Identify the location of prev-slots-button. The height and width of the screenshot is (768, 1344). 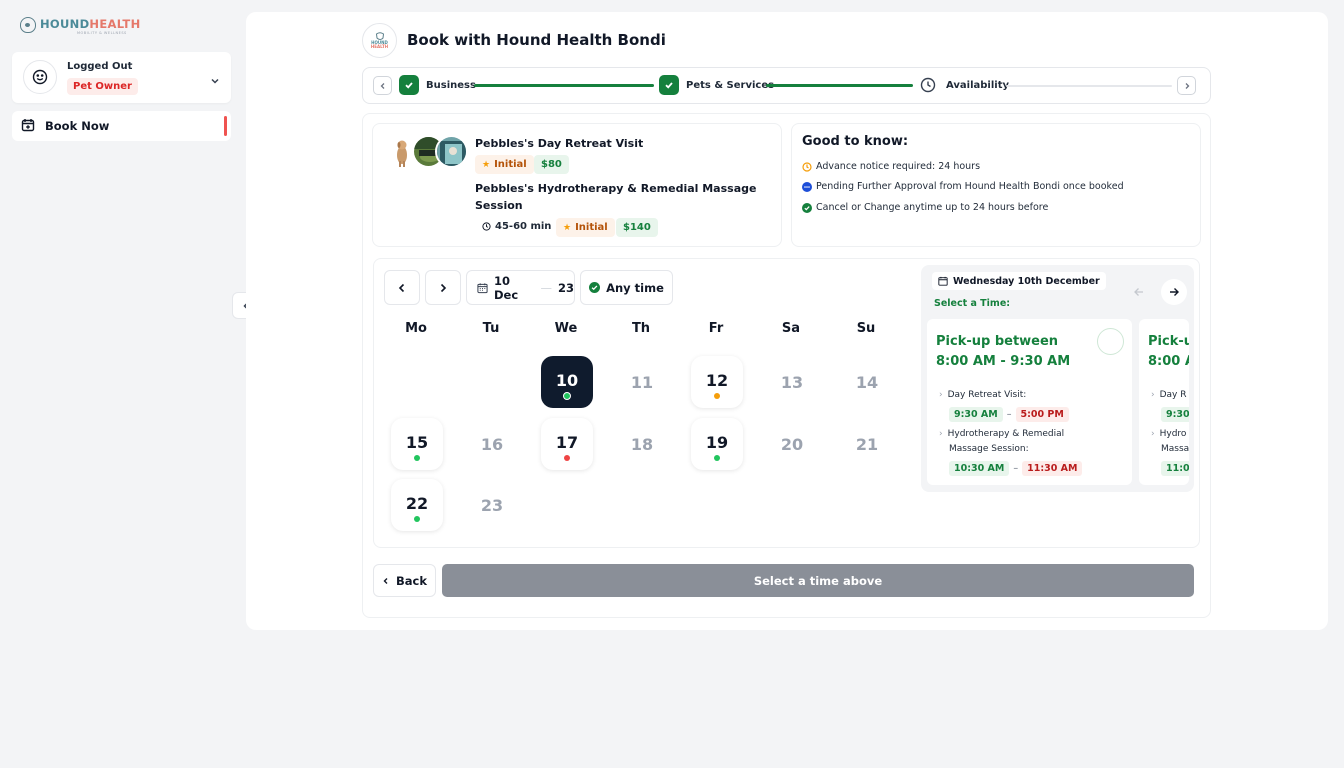
(1139, 292).